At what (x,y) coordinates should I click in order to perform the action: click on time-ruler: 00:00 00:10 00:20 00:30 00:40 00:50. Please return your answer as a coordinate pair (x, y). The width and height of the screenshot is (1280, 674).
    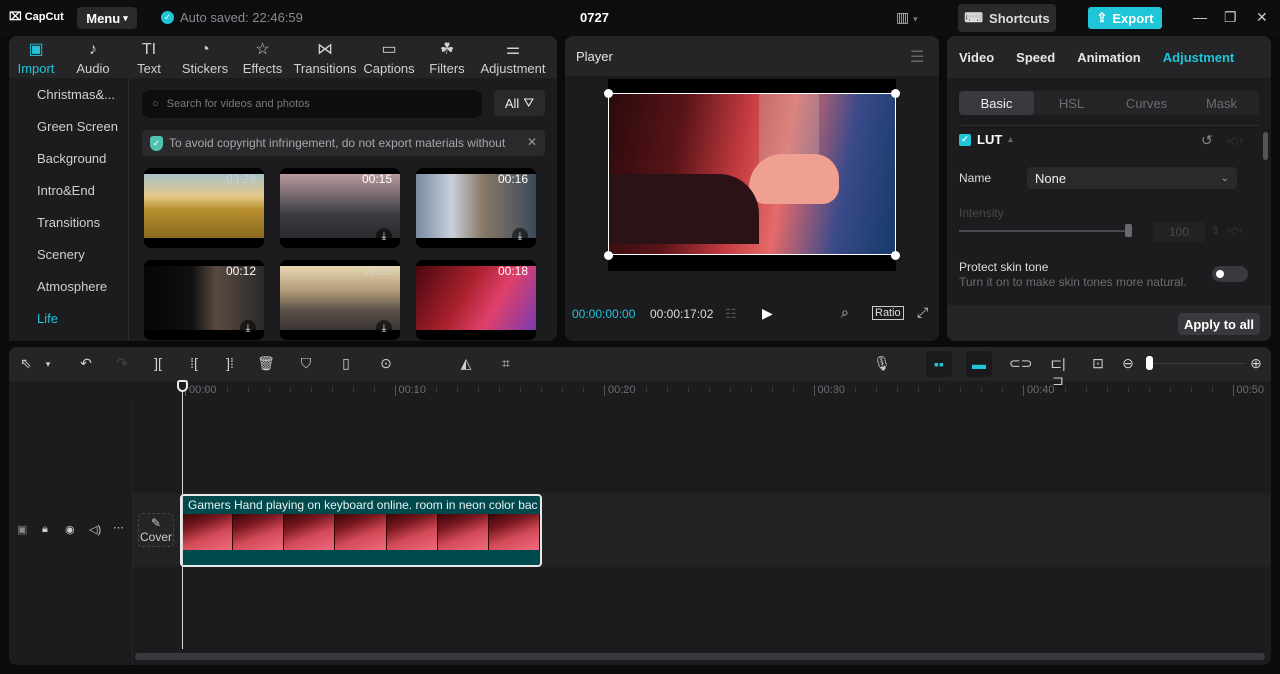
    Looking at the image, I should click on (640, 391).